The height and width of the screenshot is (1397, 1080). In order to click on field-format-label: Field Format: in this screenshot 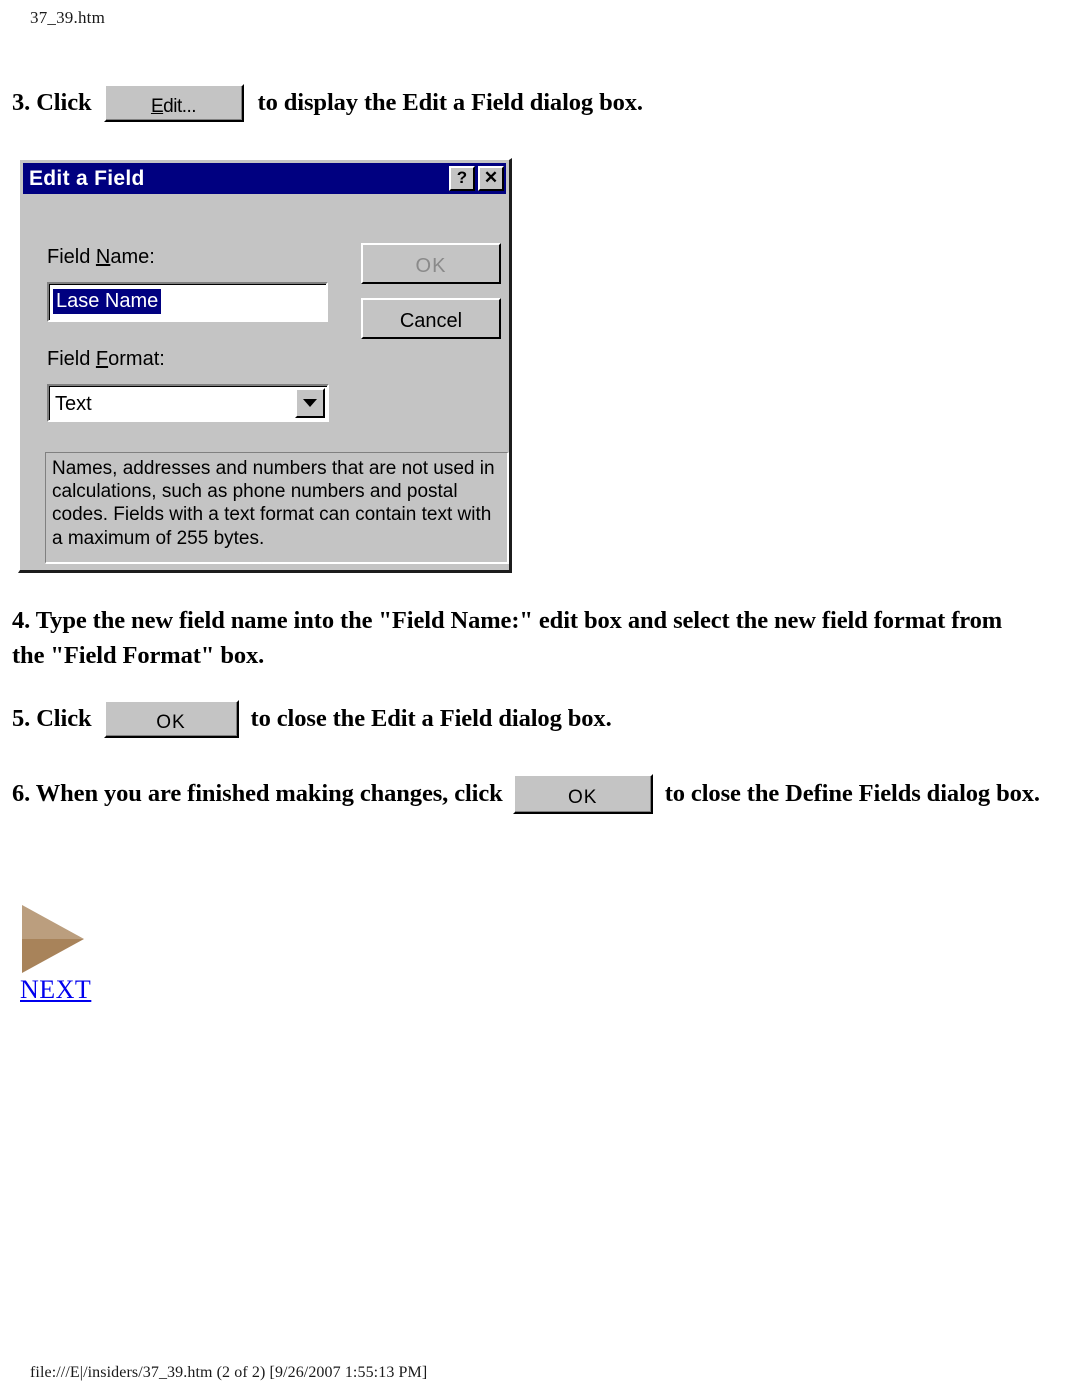, I will do `click(106, 359)`.